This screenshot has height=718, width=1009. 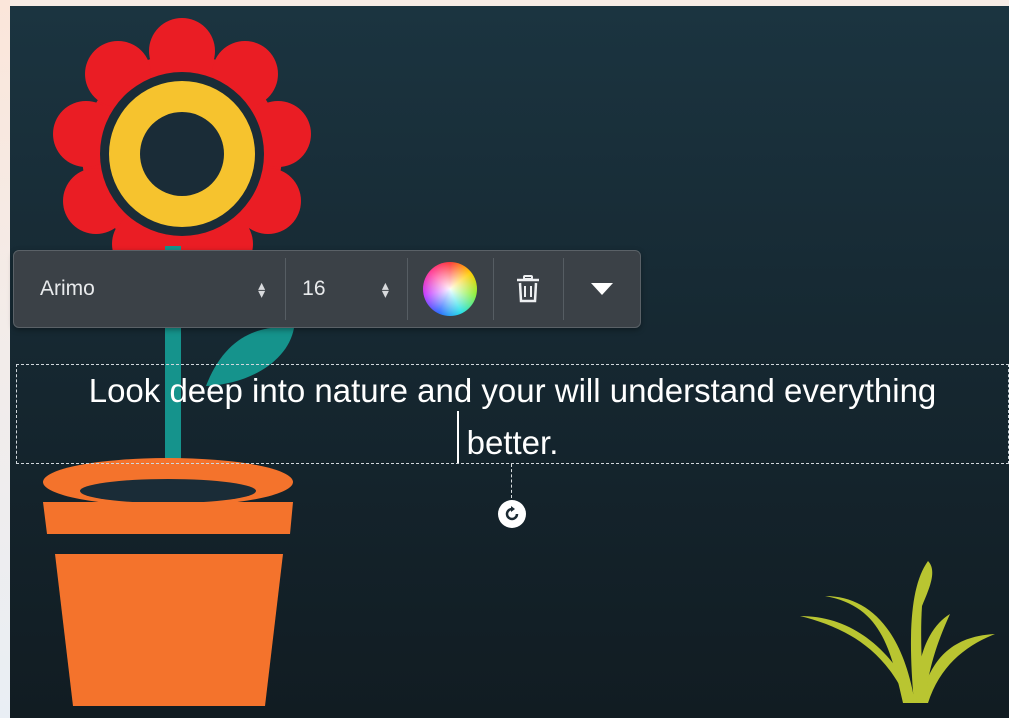 I want to click on color-picker-button, so click(x=450, y=289).